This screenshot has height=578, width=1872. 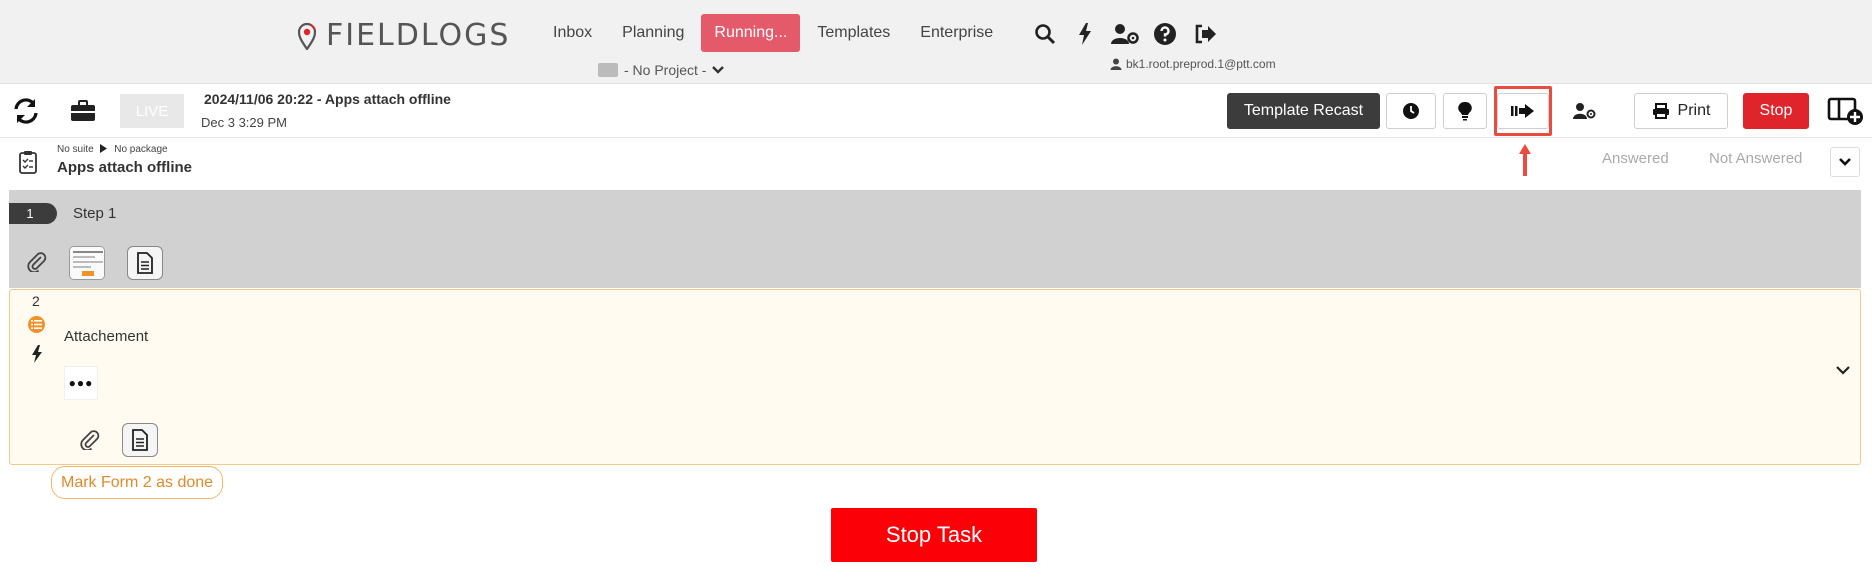 I want to click on lightbulb-icon, so click(x=1465, y=111).